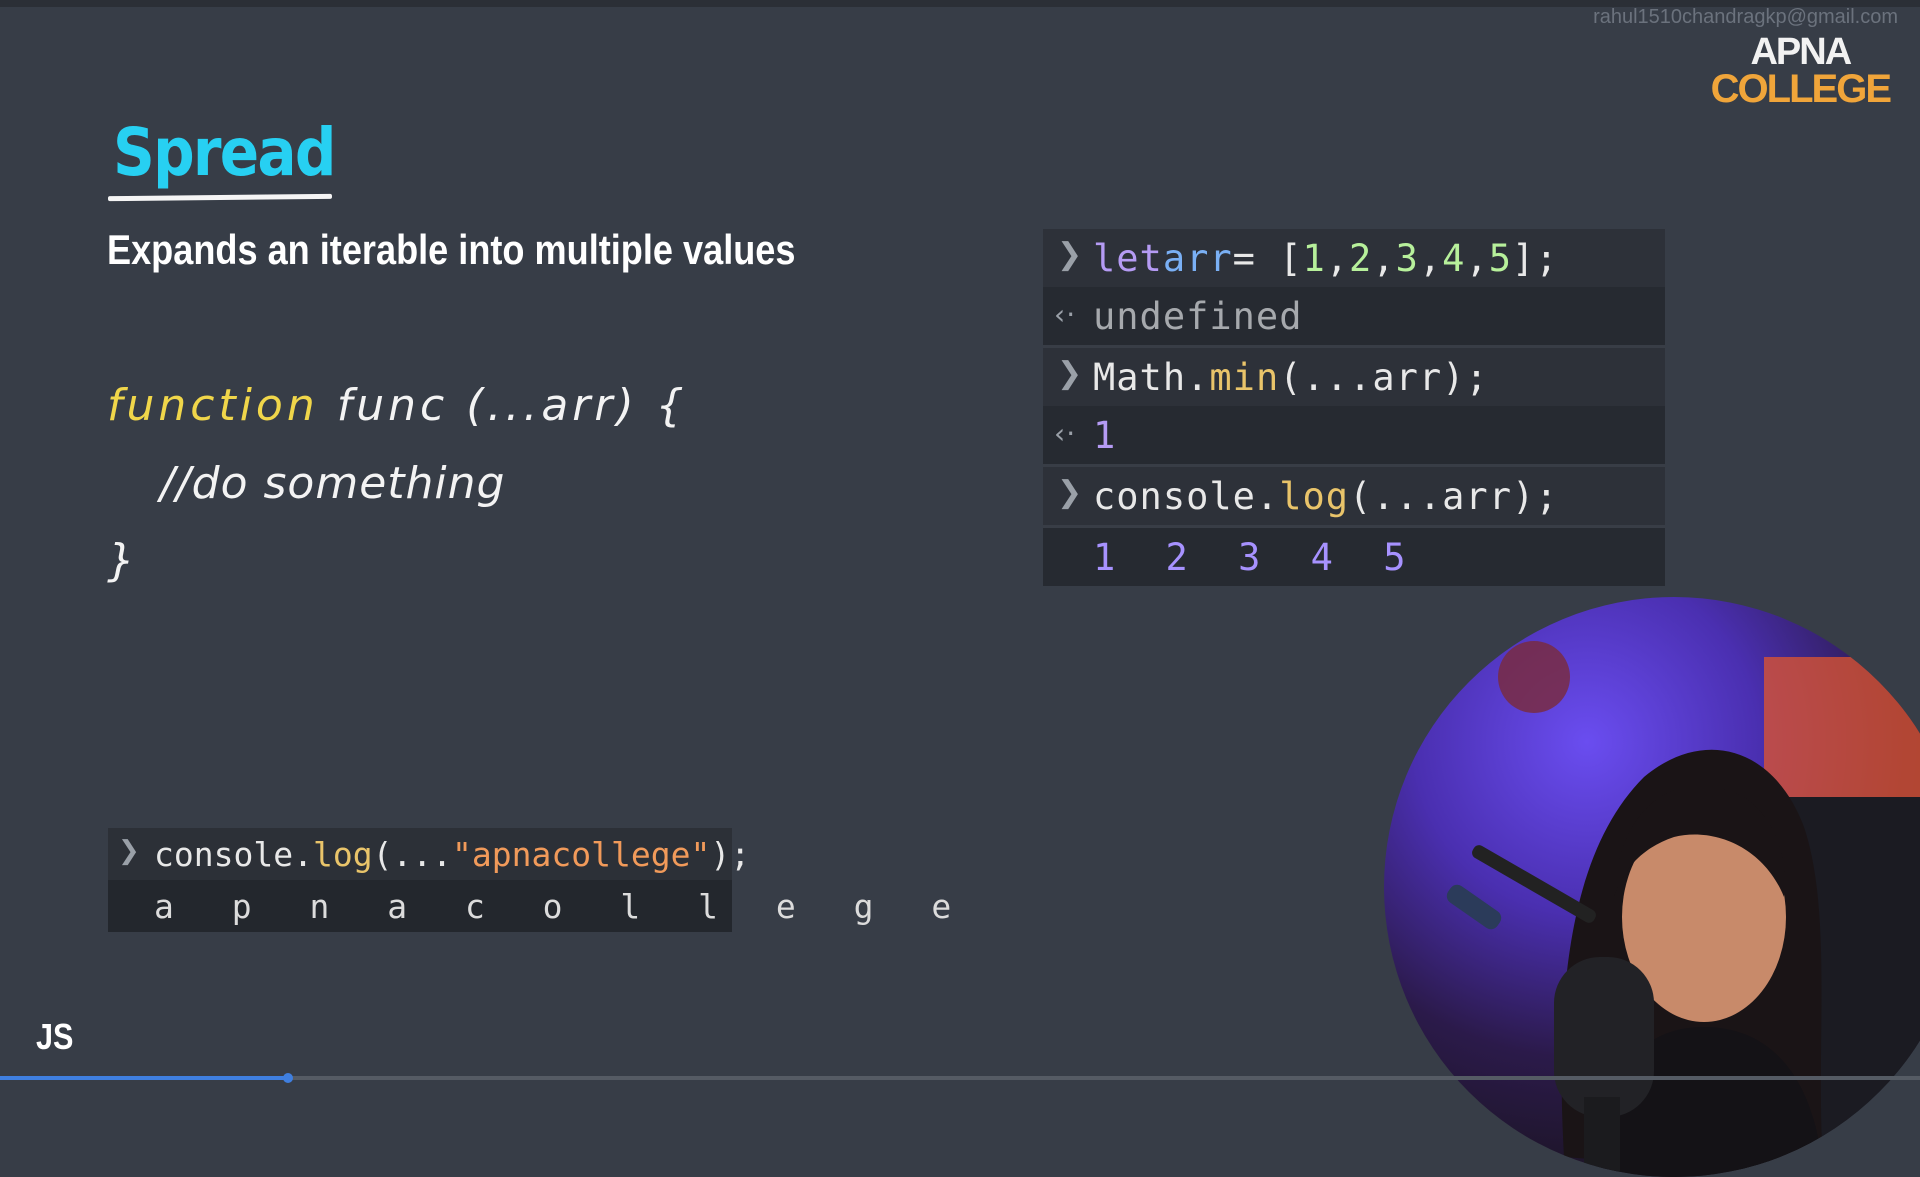  Describe the element at coordinates (1354, 258) in the screenshot. I see `console-input-row: ❯ let arr = [1, 2, 3, 4, 5];` at that location.